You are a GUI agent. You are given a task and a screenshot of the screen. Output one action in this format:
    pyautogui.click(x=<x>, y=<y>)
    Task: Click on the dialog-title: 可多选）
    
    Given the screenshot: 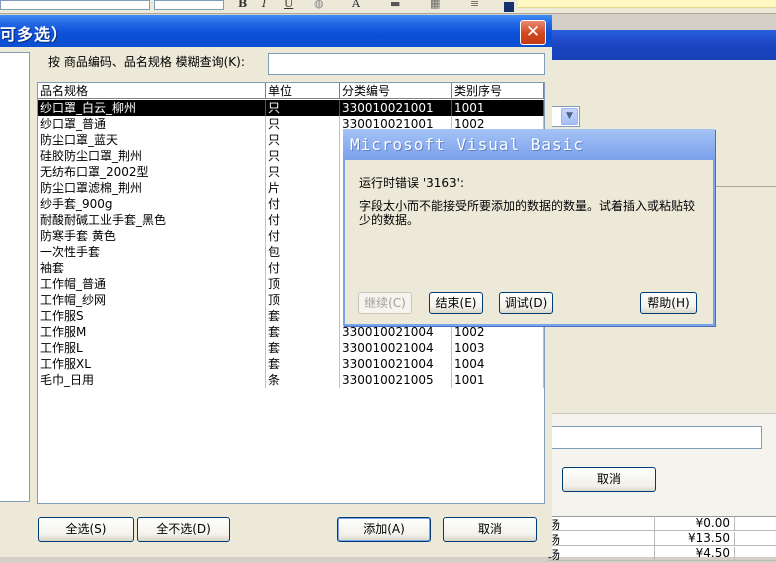 What is the action you would take?
    pyautogui.click(x=34, y=34)
    